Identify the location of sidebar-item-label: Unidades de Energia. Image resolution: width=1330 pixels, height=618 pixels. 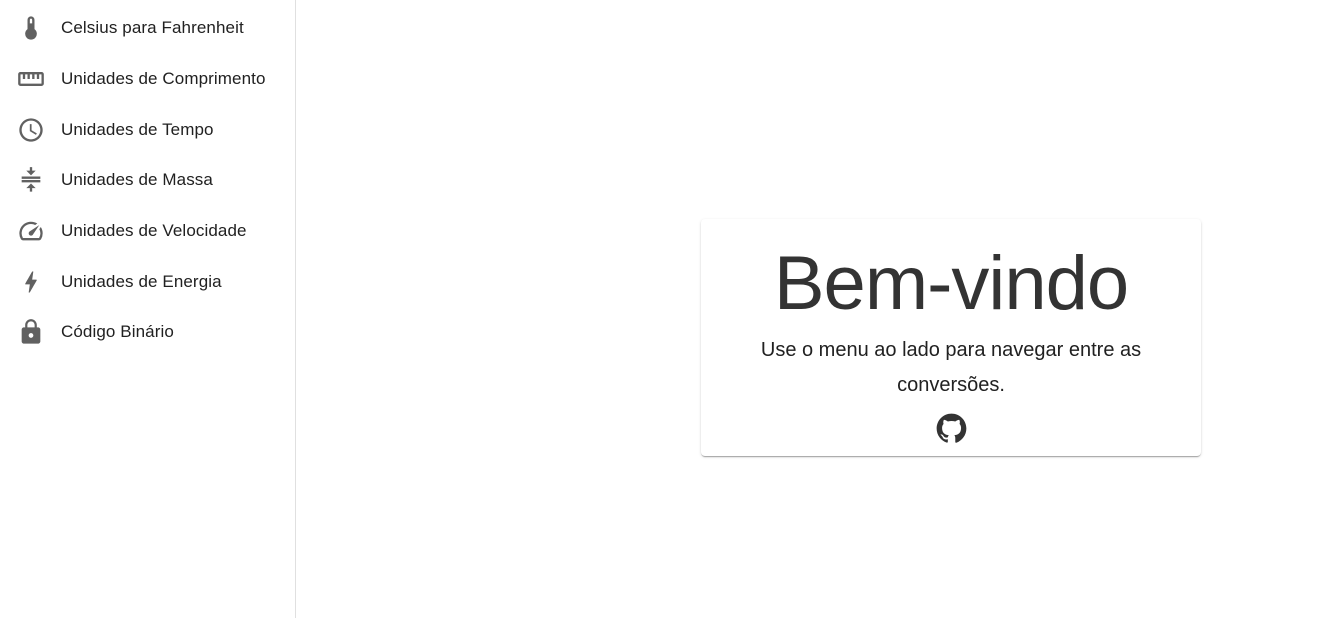
(141, 281).